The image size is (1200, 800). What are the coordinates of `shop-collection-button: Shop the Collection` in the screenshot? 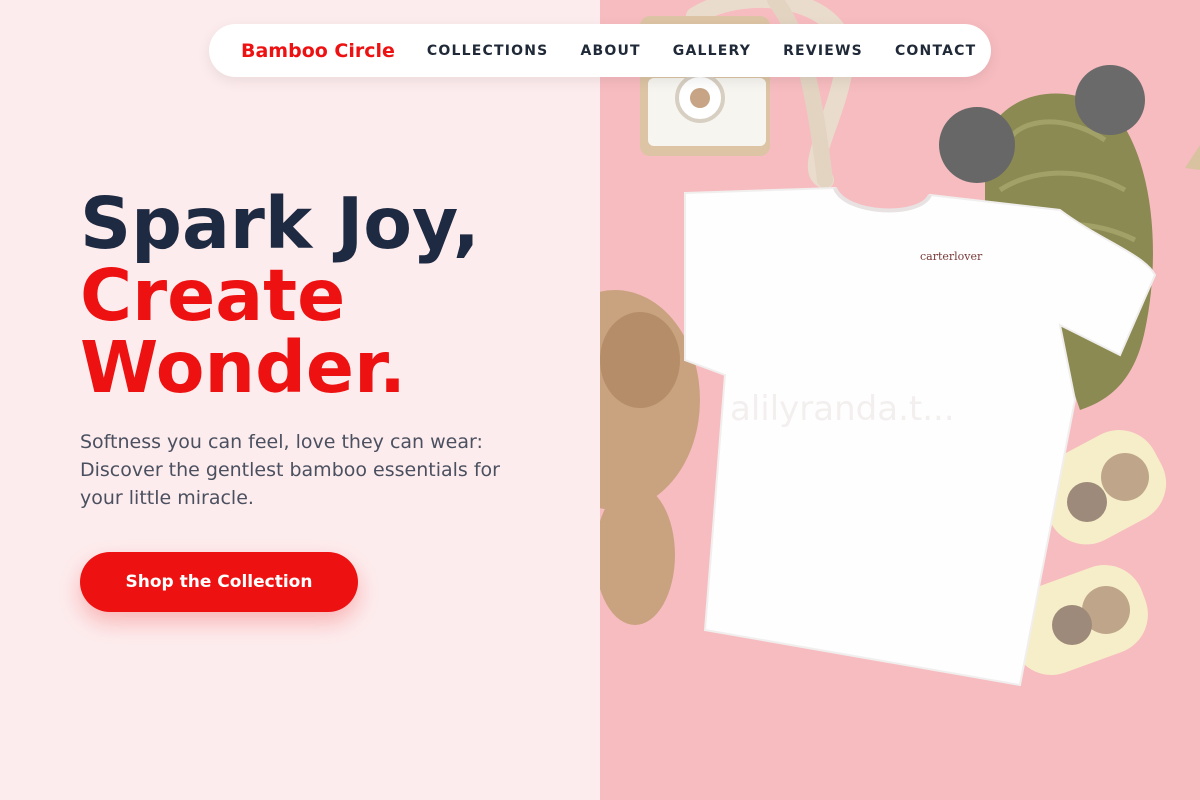 It's located at (219, 582).